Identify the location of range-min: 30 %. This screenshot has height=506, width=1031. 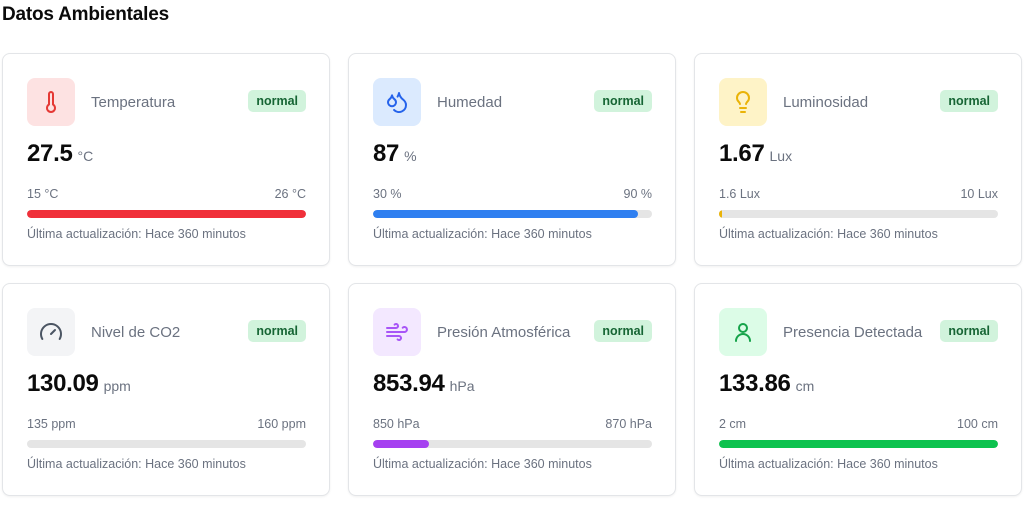
(387, 194).